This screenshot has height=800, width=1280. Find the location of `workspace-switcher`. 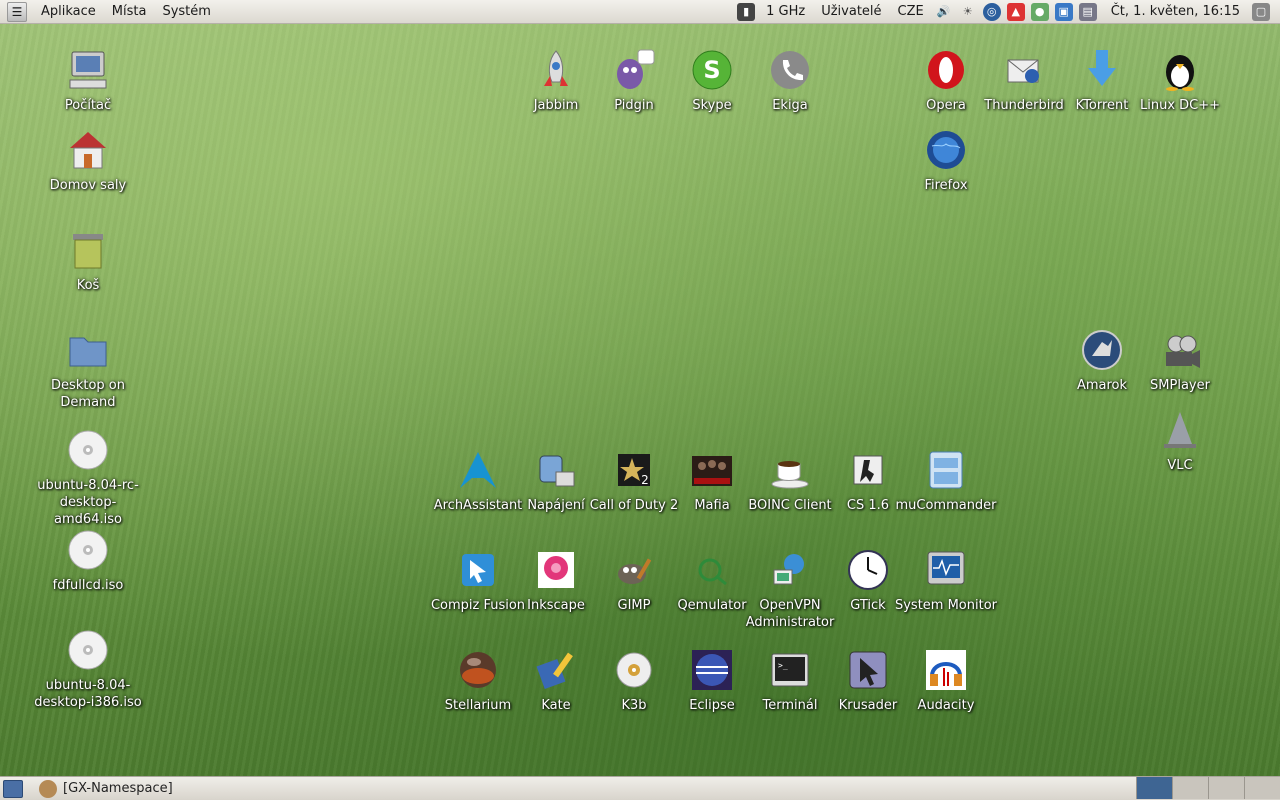

workspace-switcher is located at coordinates (1208, 788).